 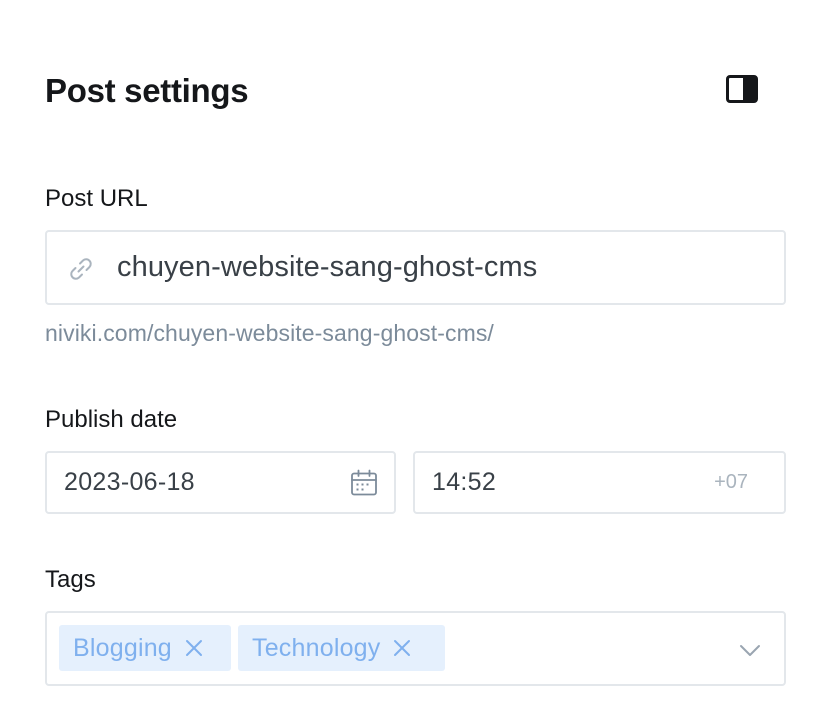 I want to click on publish-time-value: 14:52, so click(x=464, y=482).